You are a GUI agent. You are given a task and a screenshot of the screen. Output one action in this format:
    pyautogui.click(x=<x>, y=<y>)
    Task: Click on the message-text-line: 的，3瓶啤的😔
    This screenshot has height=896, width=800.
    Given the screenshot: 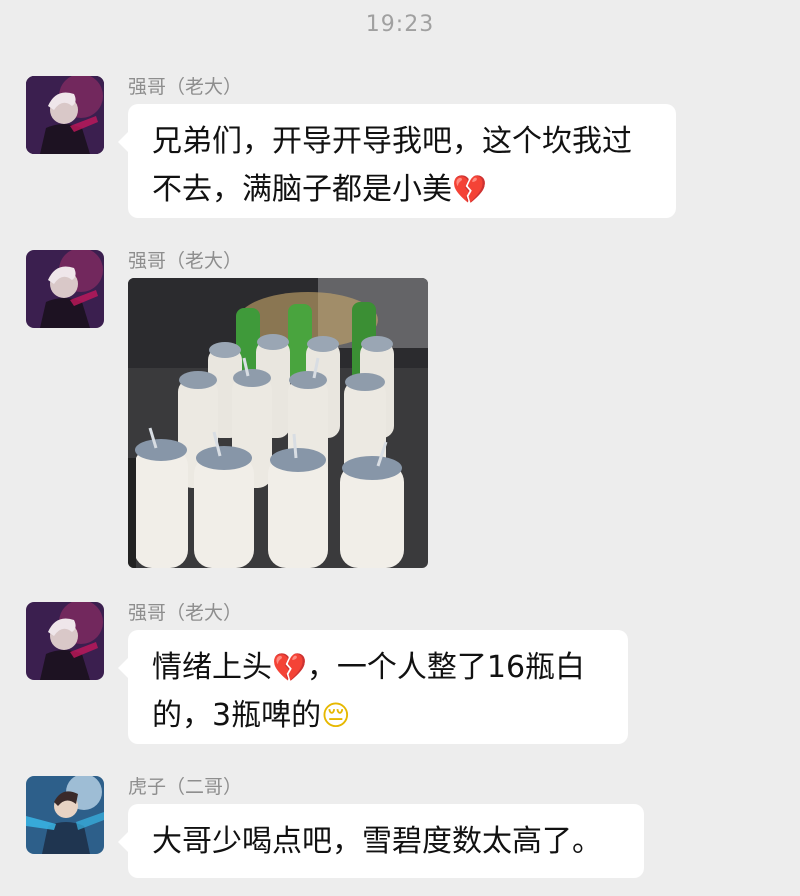 What is the action you would take?
    pyautogui.click(x=378, y=716)
    